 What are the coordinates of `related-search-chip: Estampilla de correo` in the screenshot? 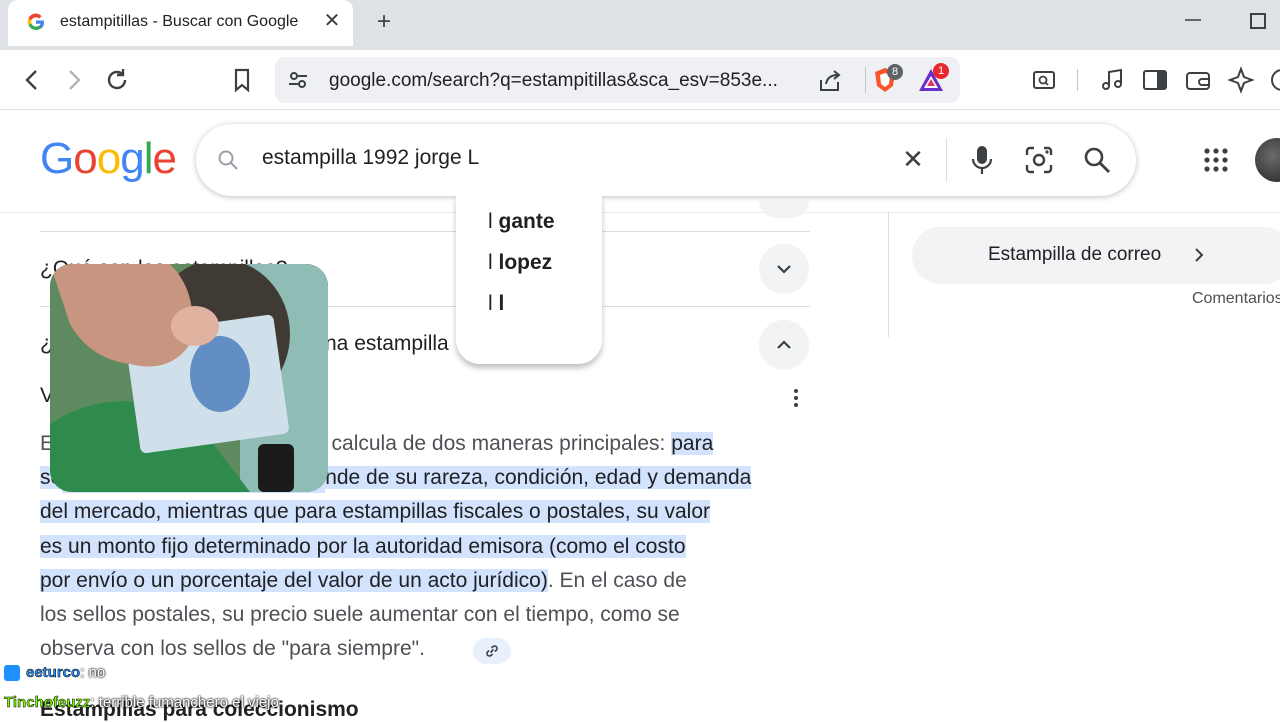 It's located at (1096, 255).